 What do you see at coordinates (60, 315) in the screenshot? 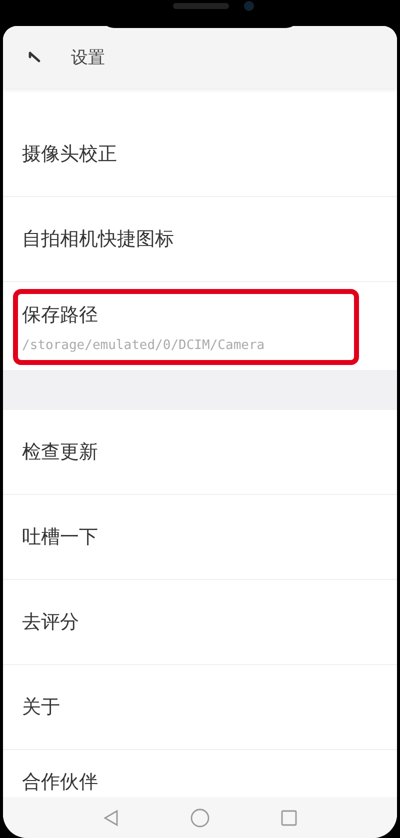
I see `item-label: 保存路径` at bounding box center [60, 315].